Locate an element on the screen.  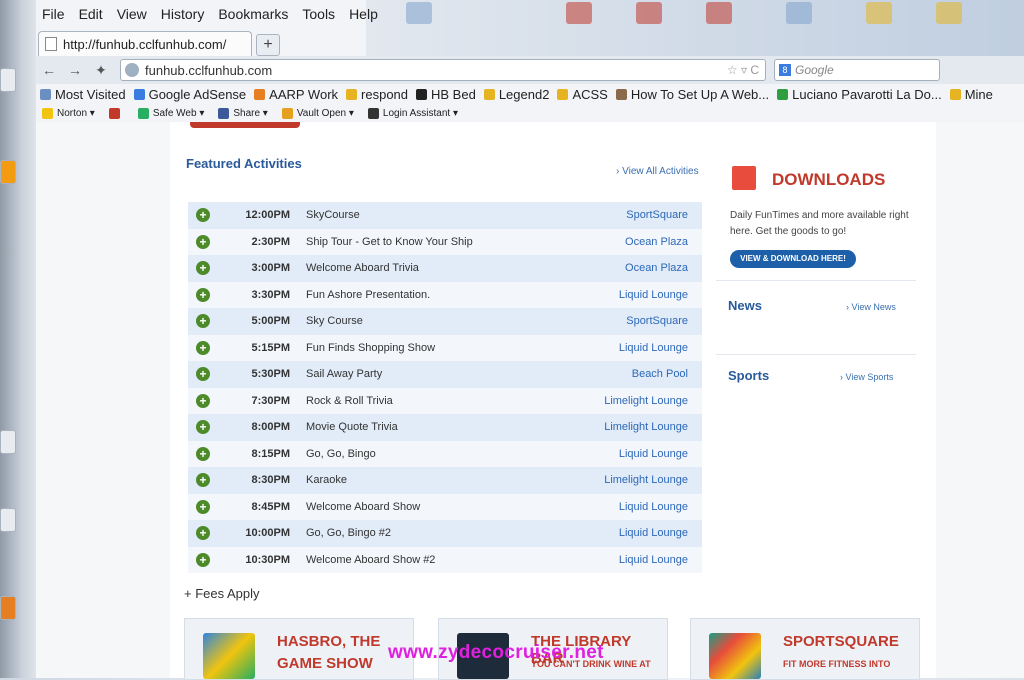
activity-name: Go, Go, Bingo is located at coordinates (421, 454).